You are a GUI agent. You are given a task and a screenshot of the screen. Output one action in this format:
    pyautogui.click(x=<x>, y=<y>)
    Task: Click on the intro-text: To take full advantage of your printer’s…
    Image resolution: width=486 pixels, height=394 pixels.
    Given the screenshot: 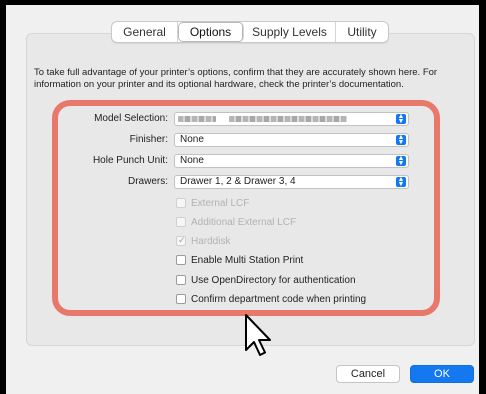 What is the action you would take?
    pyautogui.click(x=236, y=78)
    